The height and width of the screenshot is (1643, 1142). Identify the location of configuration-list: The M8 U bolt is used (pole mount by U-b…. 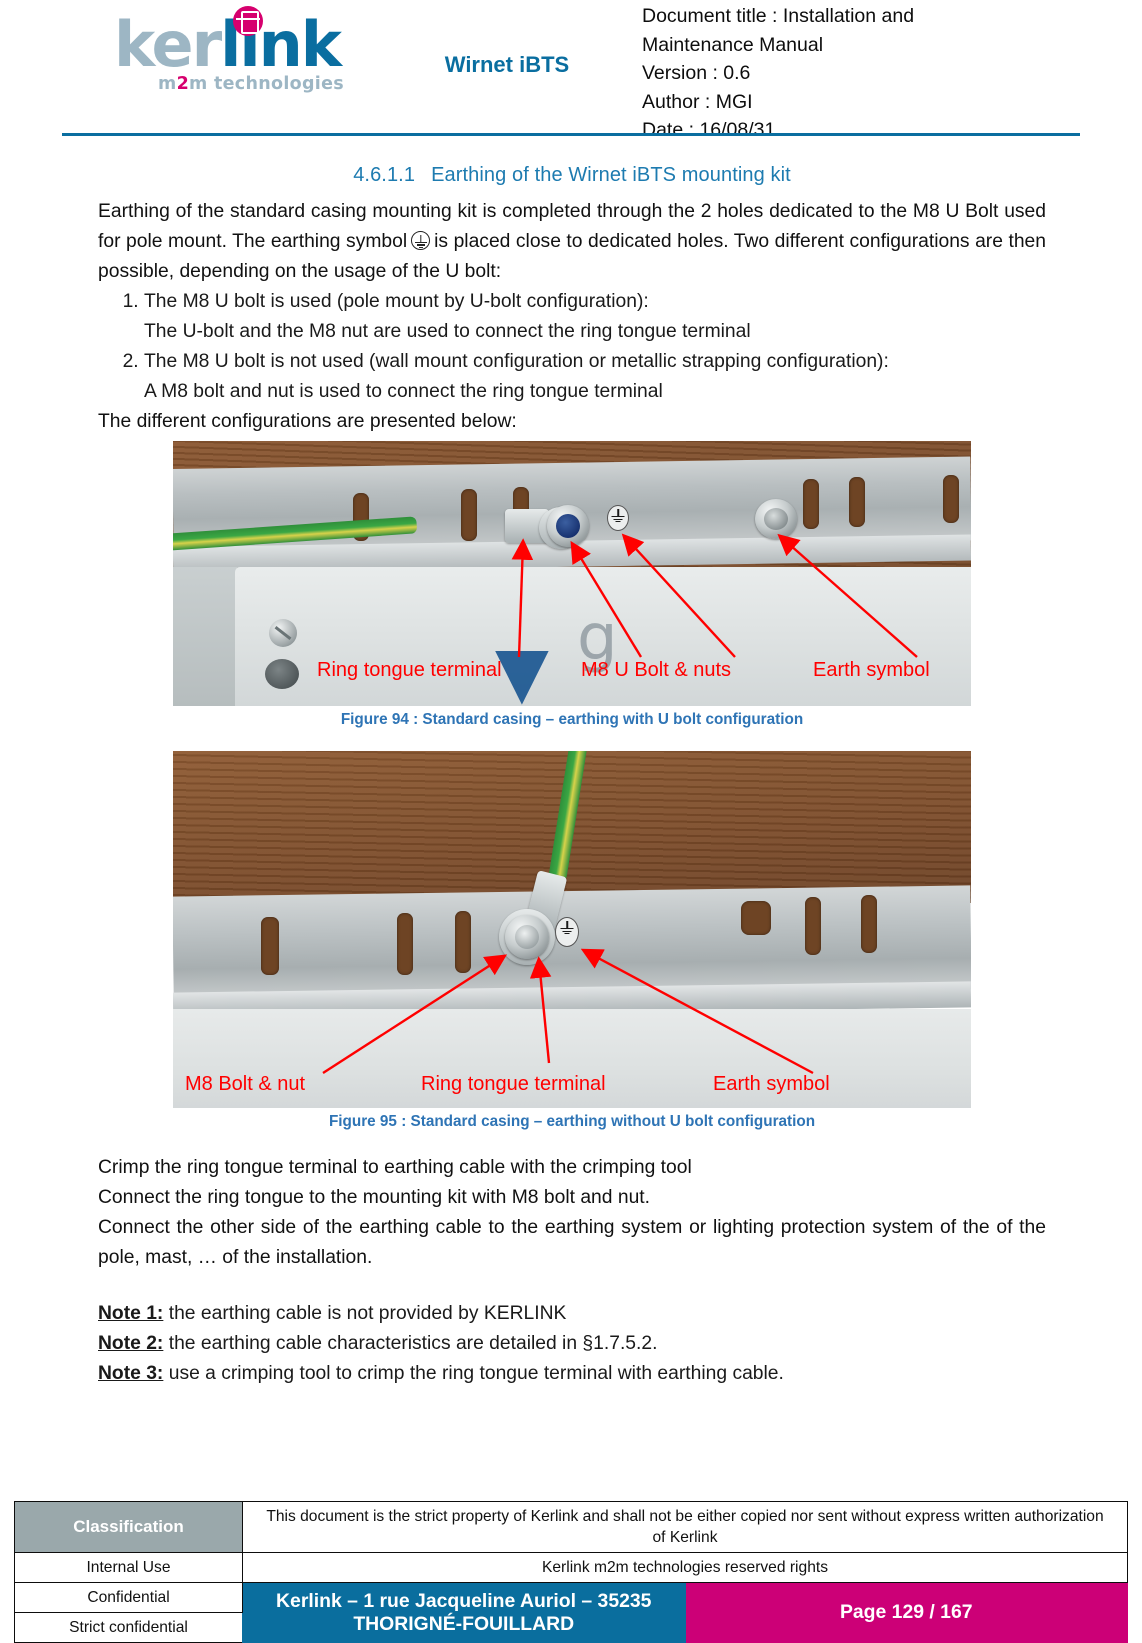
(572, 347).